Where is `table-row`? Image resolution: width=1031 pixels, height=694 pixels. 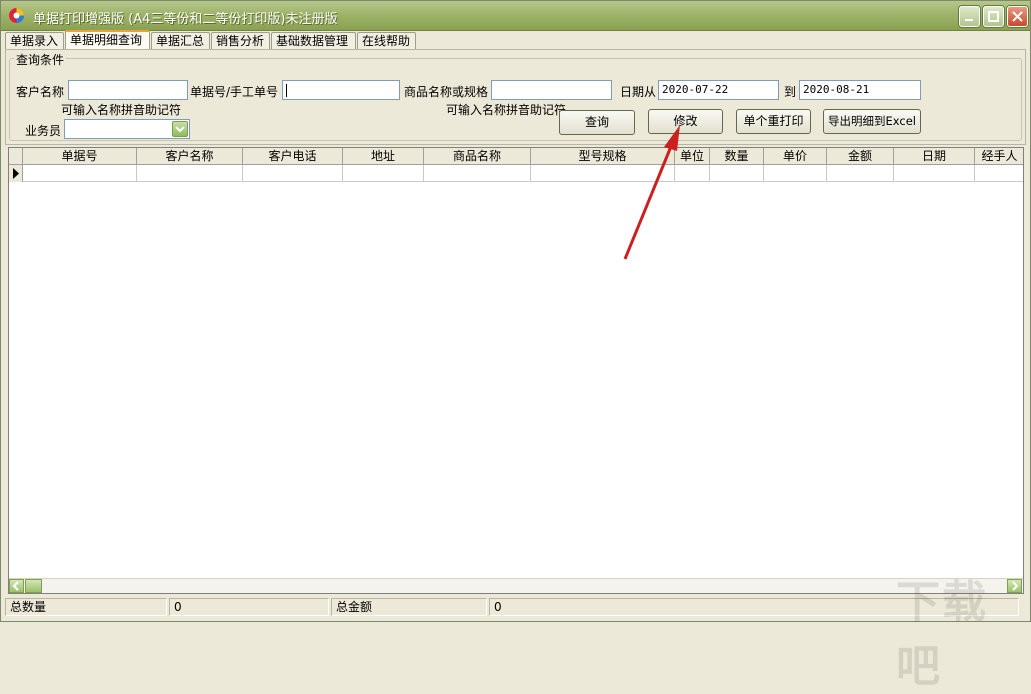
table-row is located at coordinates (516, 173).